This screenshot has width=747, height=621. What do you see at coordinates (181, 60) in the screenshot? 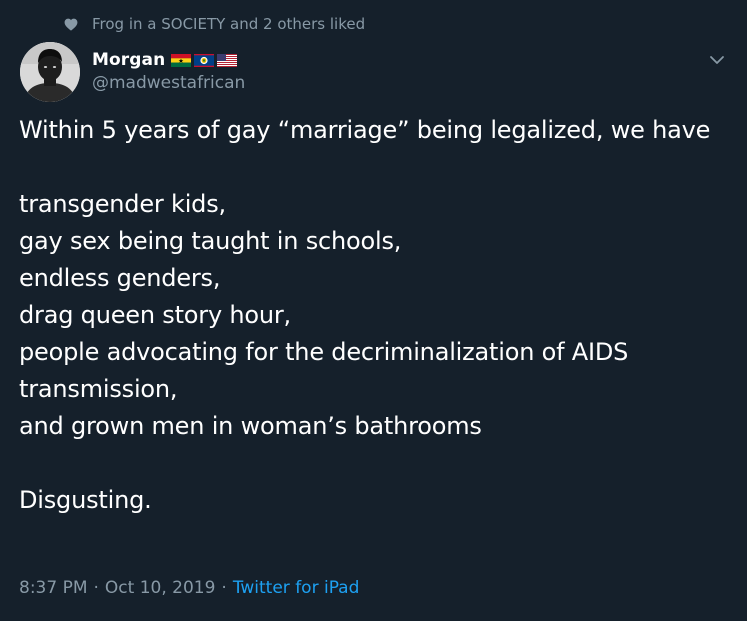
I see `ghana-flag-icon` at bounding box center [181, 60].